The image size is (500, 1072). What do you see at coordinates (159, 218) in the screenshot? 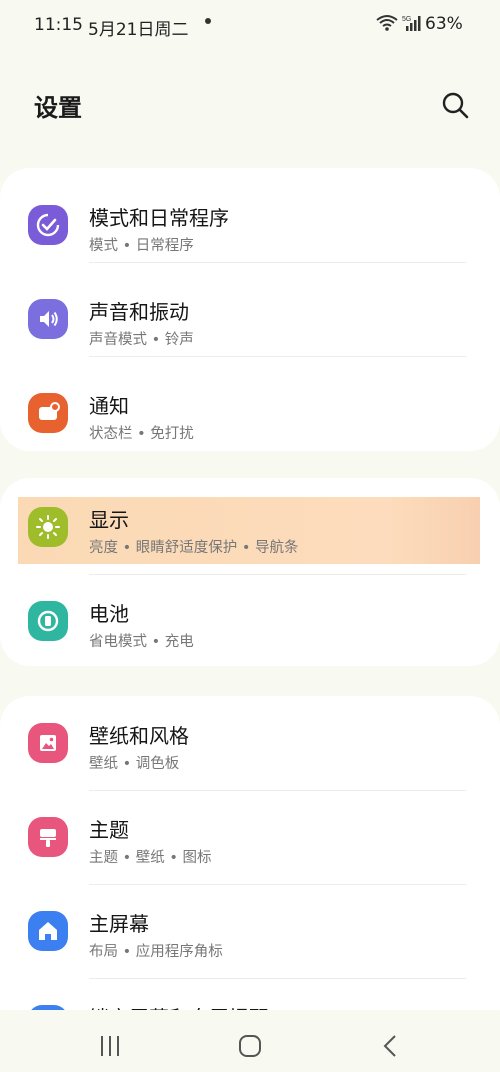
I see `setting-title: 模式和日常程序` at bounding box center [159, 218].